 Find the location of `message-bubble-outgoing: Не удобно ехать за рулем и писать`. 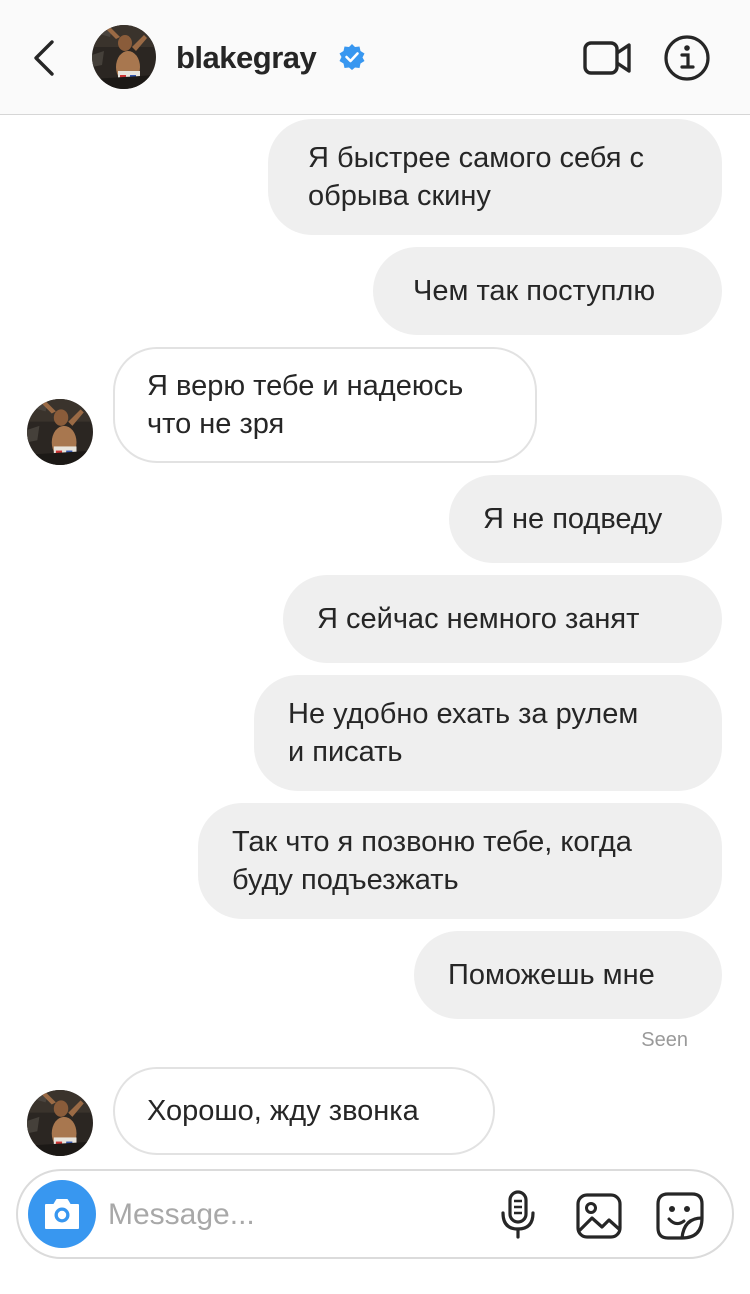

message-bubble-outgoing: Не удобно ехать за рулем и писать is located at coordinates (488, 733).